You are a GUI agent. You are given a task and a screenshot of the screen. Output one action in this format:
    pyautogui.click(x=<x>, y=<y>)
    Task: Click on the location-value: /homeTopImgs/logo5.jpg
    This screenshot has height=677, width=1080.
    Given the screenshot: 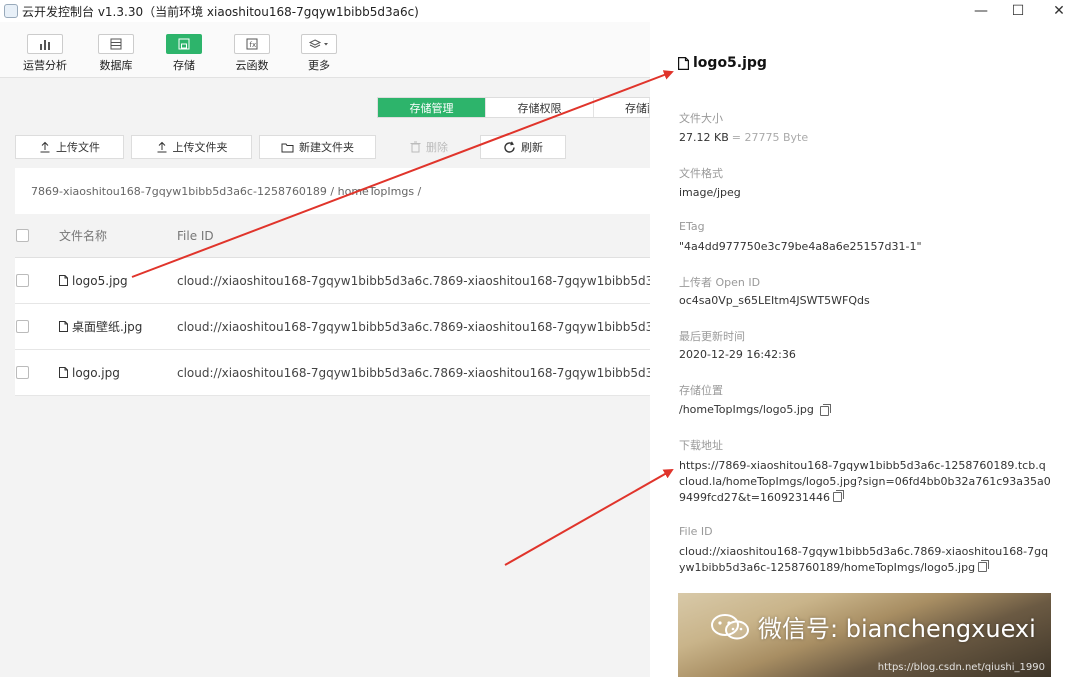 What is the action you would take?
    pyautogui.click(x=755, y=409)
    